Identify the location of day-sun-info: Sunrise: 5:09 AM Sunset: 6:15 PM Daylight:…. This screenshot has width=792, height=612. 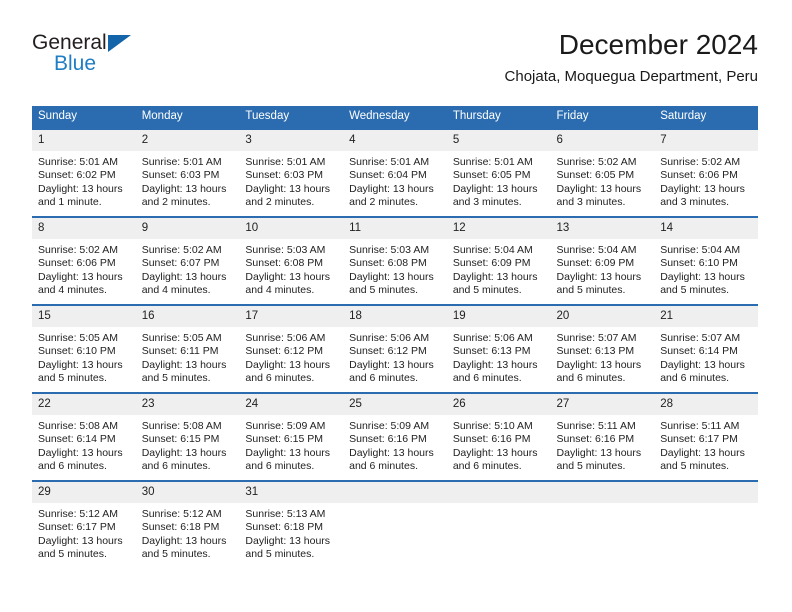
(291, 444).